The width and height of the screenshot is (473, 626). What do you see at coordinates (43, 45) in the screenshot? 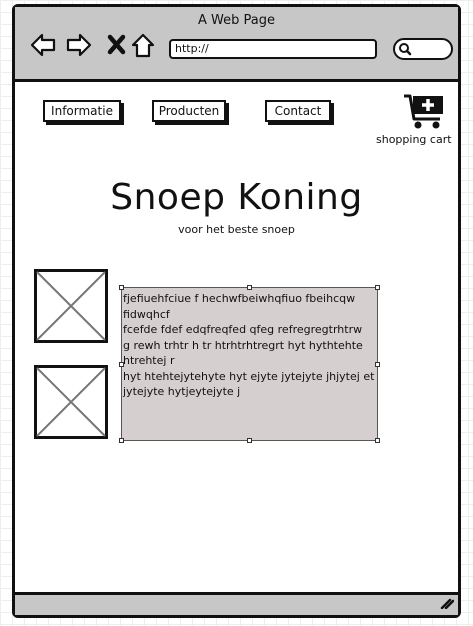
I see `back-arrow-icon` at bounding box center [43, 45].